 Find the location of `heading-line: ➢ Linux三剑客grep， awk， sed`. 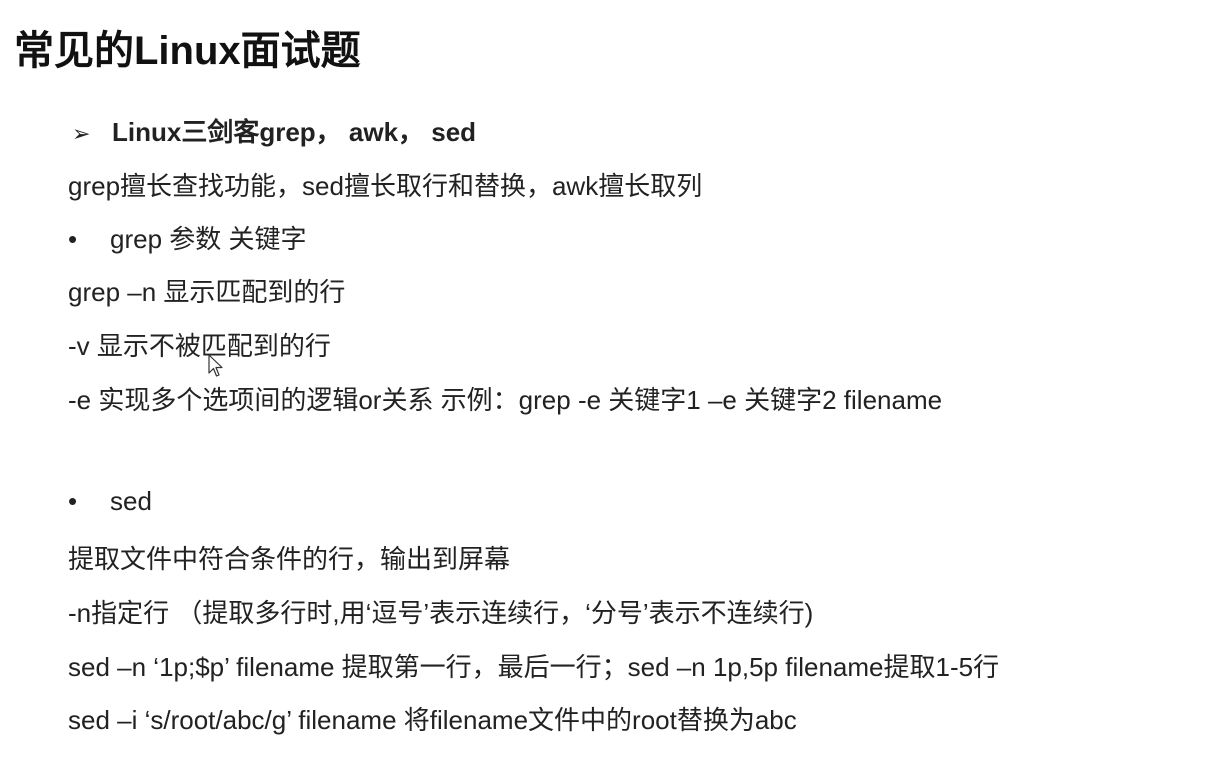

heading-line: ➢ Linux三剑客grep， awk， sed is located at coordinates (274, 130).